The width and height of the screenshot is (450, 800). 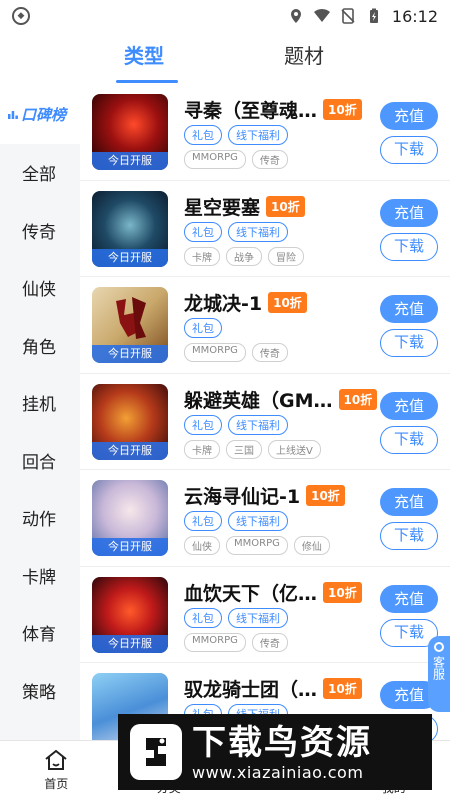 I want to click on sidebar-item-action: 动作, so click(x=40, y=518).